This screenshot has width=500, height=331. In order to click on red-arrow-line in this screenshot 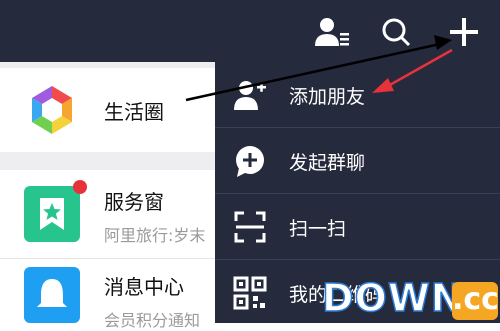, I will do `click(420, 68)`.